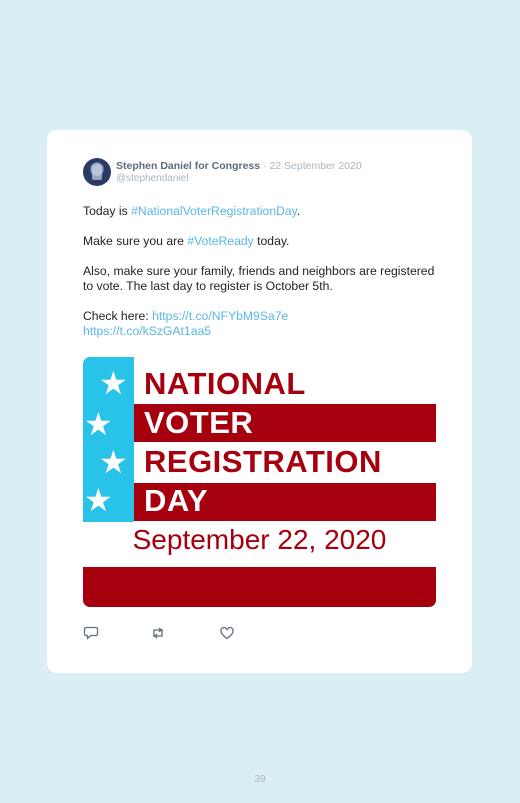 The width and height of the screenshot is (520, 803). Describe the element at coordinates (97, 172) in the screenshot. I see `avatar` at that location.